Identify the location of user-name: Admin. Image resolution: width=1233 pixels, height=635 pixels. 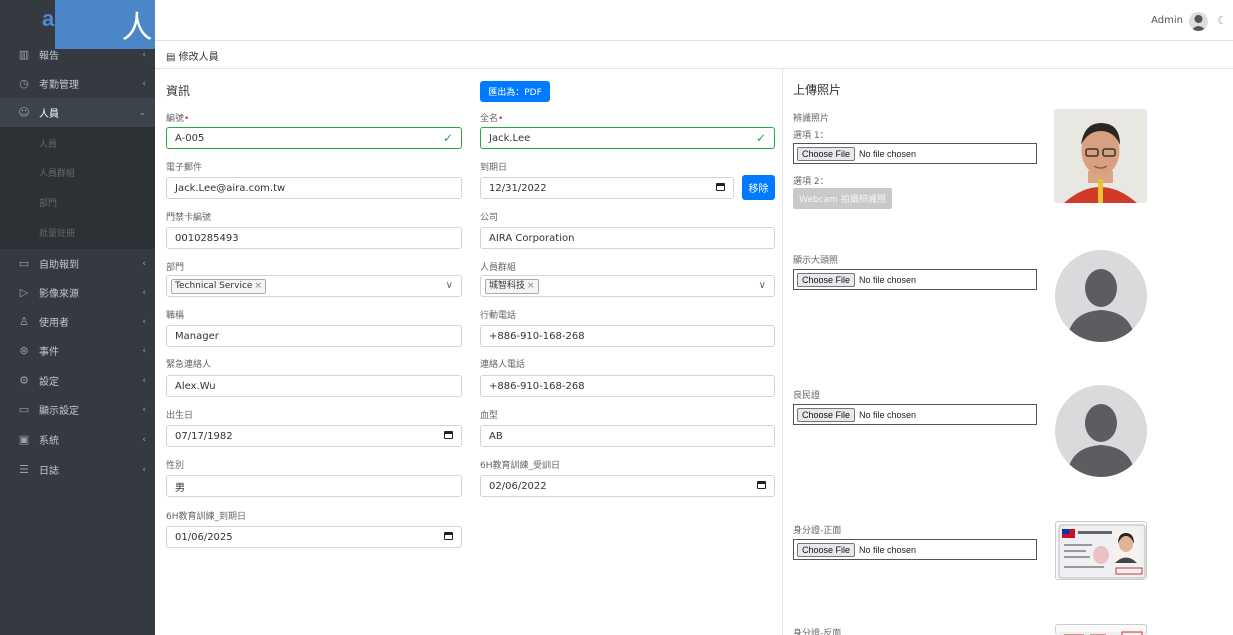
(1167, 20).